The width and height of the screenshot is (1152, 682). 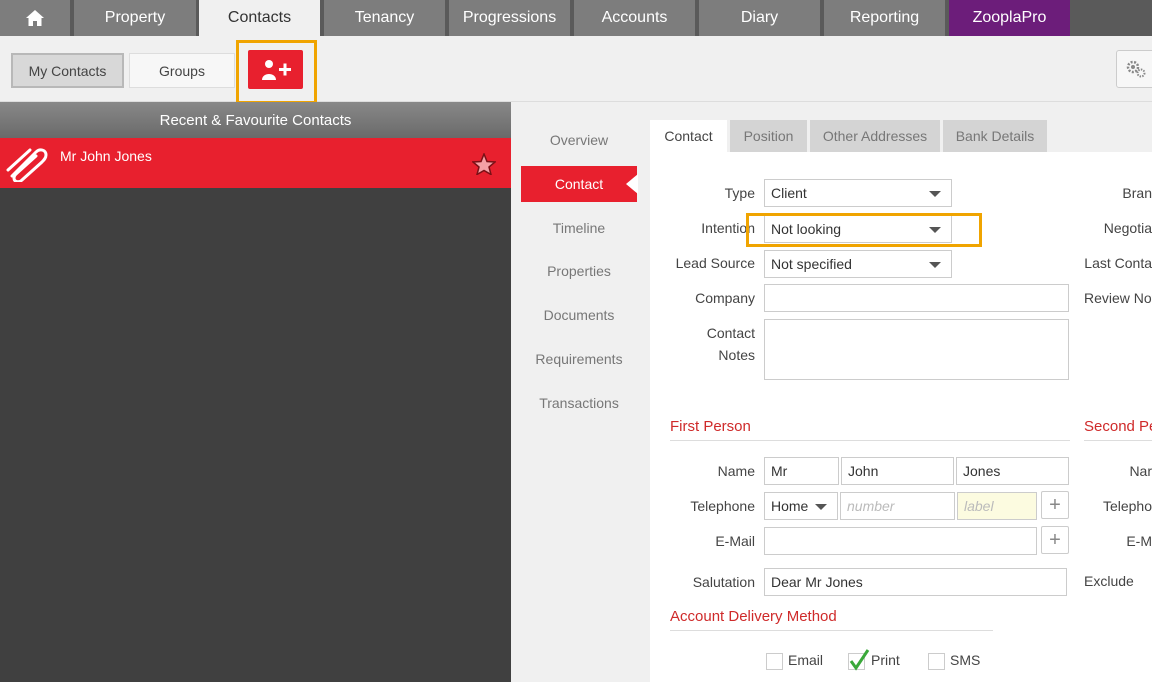 I want to click on lead-source-select: Not specified, so click(x=858, y=264).